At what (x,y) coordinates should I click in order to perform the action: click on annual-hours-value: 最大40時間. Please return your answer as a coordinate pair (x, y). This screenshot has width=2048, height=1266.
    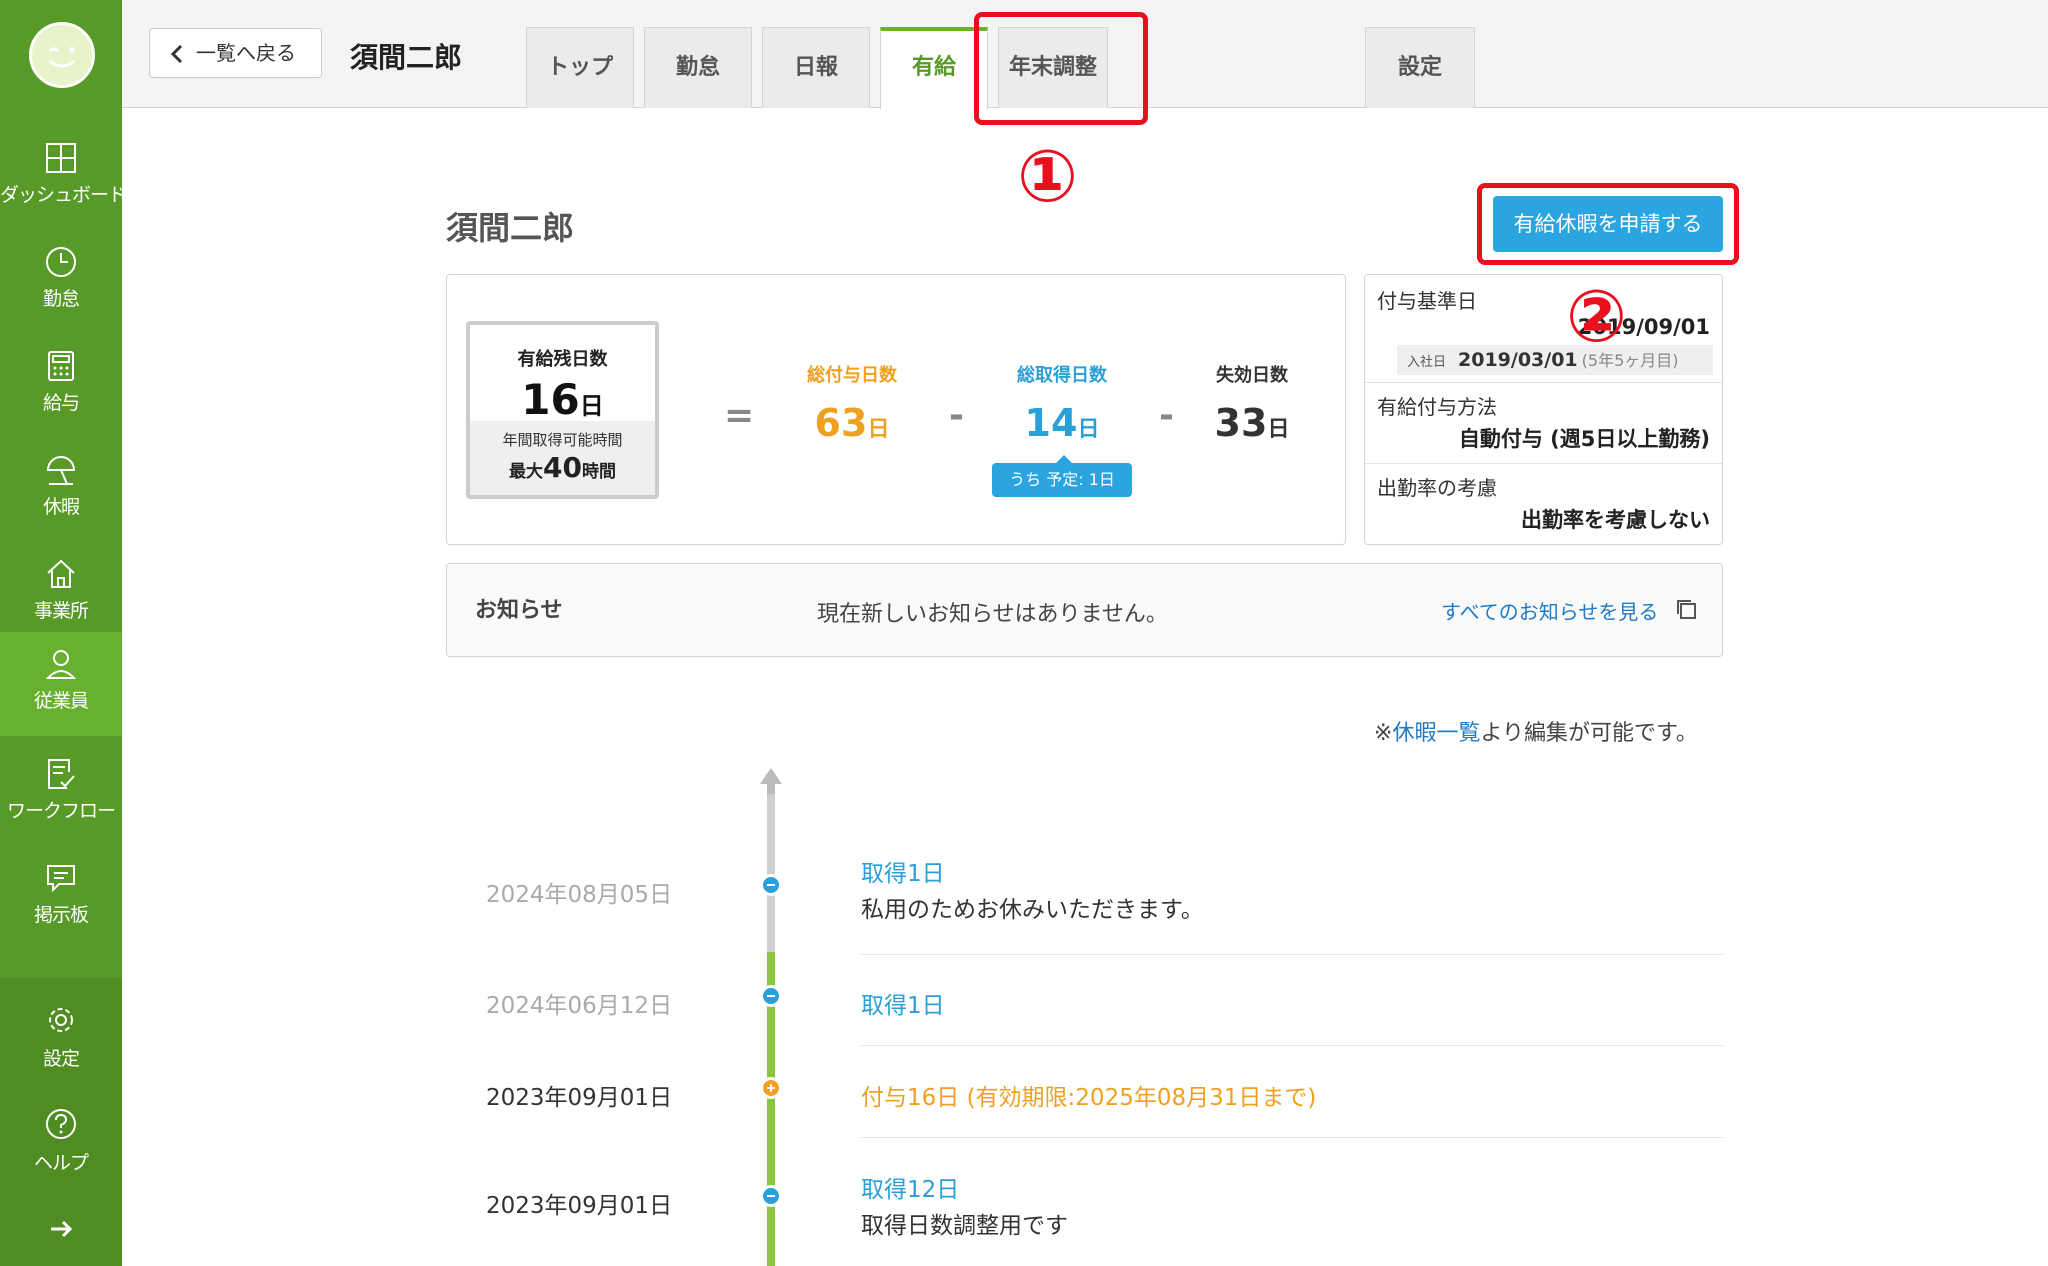
    Looking at the image, I should click on (562, 467).